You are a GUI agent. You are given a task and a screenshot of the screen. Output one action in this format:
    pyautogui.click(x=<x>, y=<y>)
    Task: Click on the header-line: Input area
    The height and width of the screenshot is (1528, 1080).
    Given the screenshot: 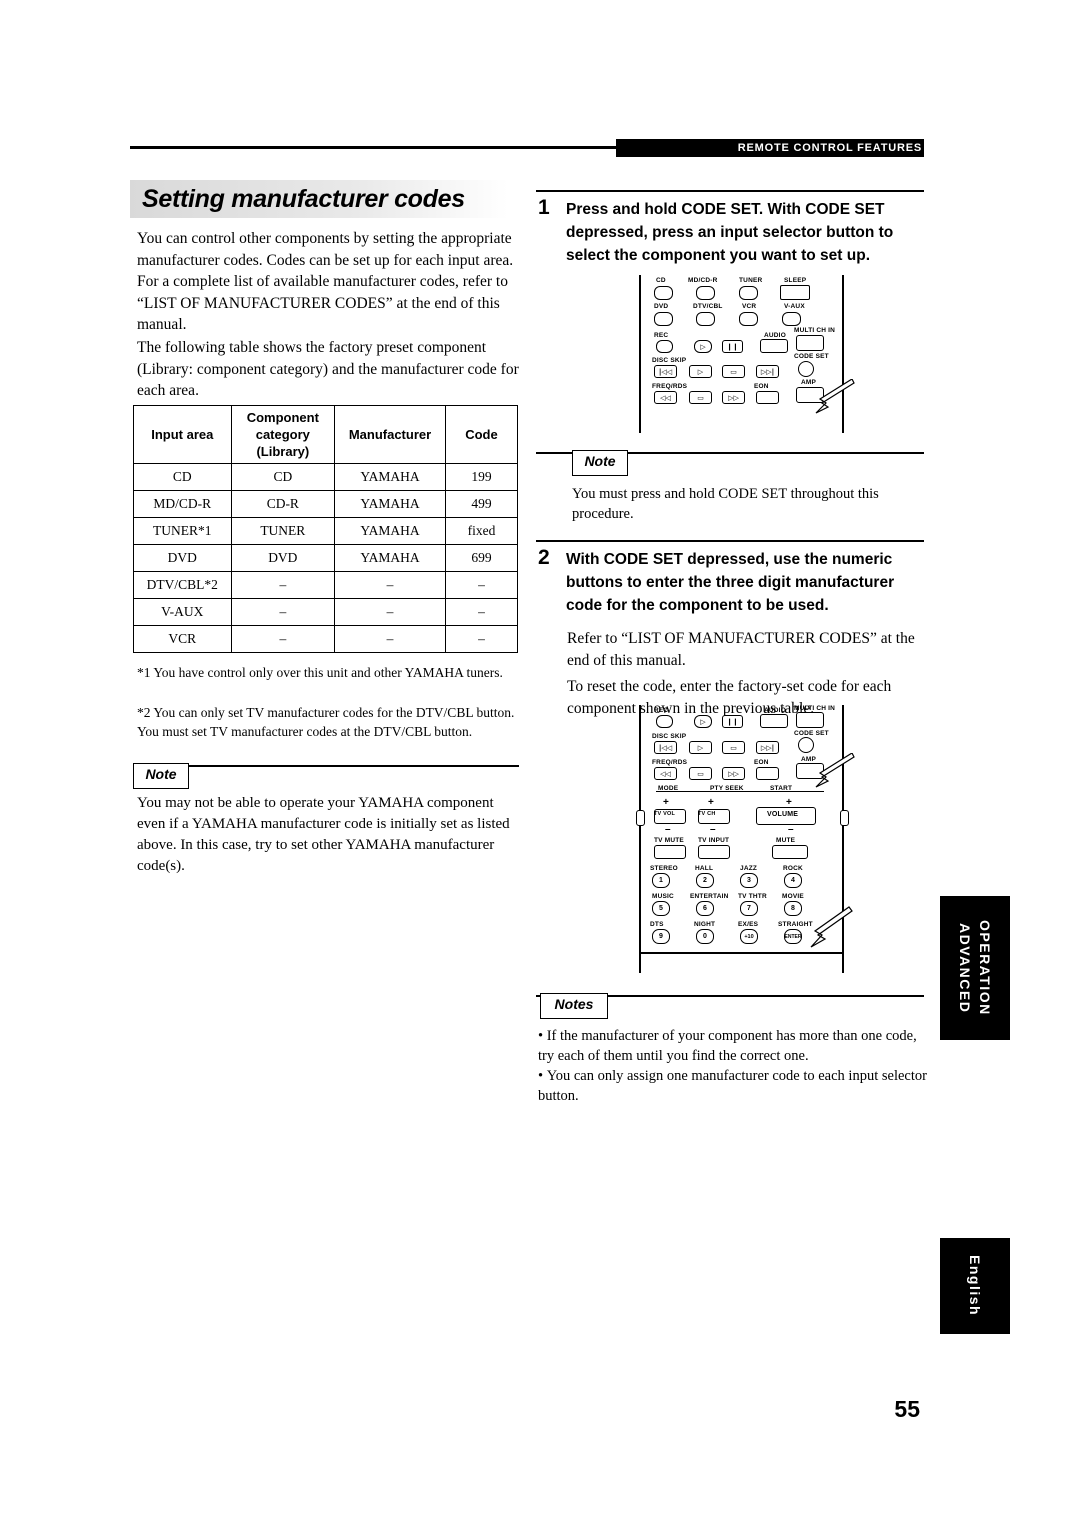 What is the action you would take?
    pyautogui.click(x=182, y=434)
    